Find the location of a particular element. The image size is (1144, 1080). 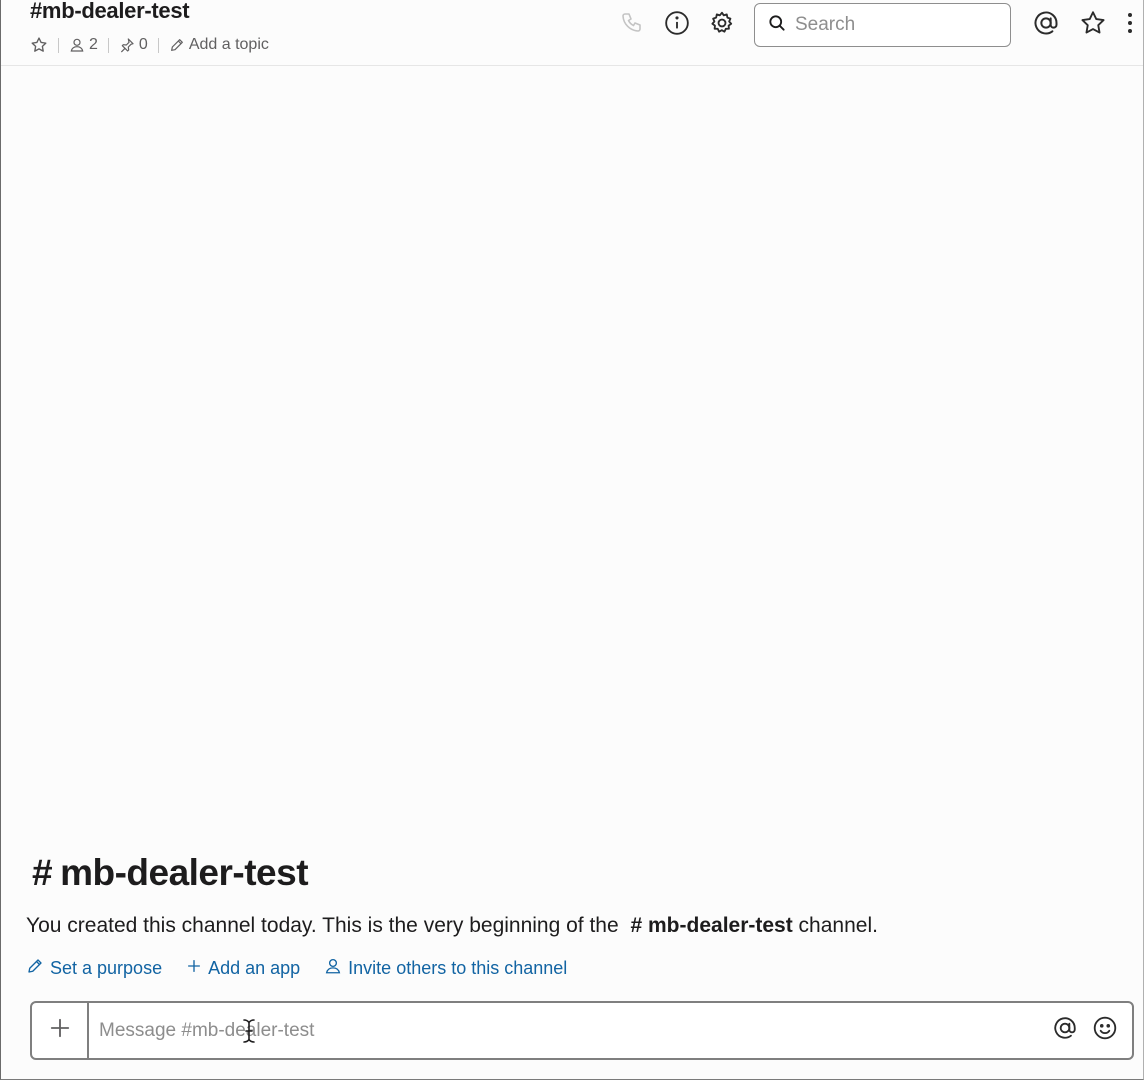

search-icon is located at coordinates (777, 25).